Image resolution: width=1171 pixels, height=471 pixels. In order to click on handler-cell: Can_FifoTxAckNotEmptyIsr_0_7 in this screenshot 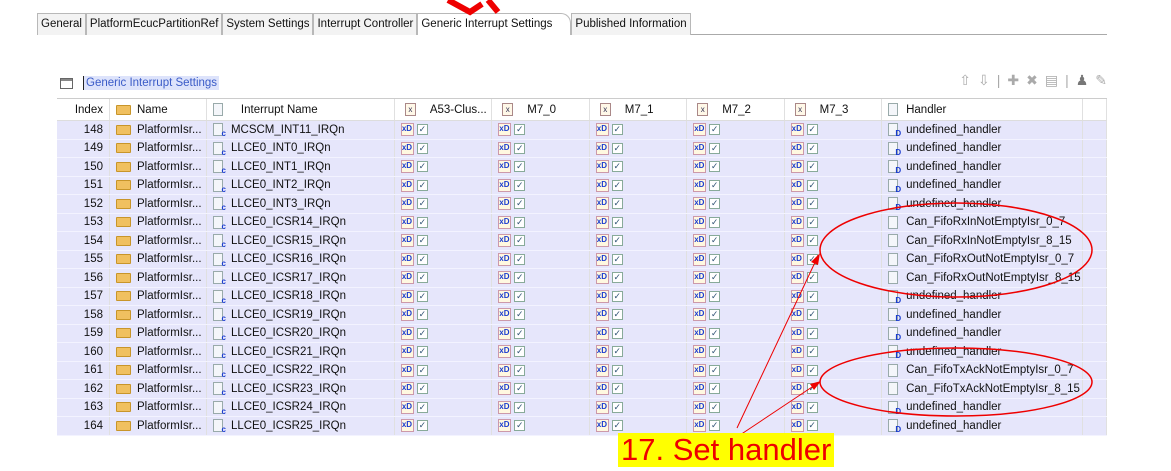, I will do `click(983, 370)`.